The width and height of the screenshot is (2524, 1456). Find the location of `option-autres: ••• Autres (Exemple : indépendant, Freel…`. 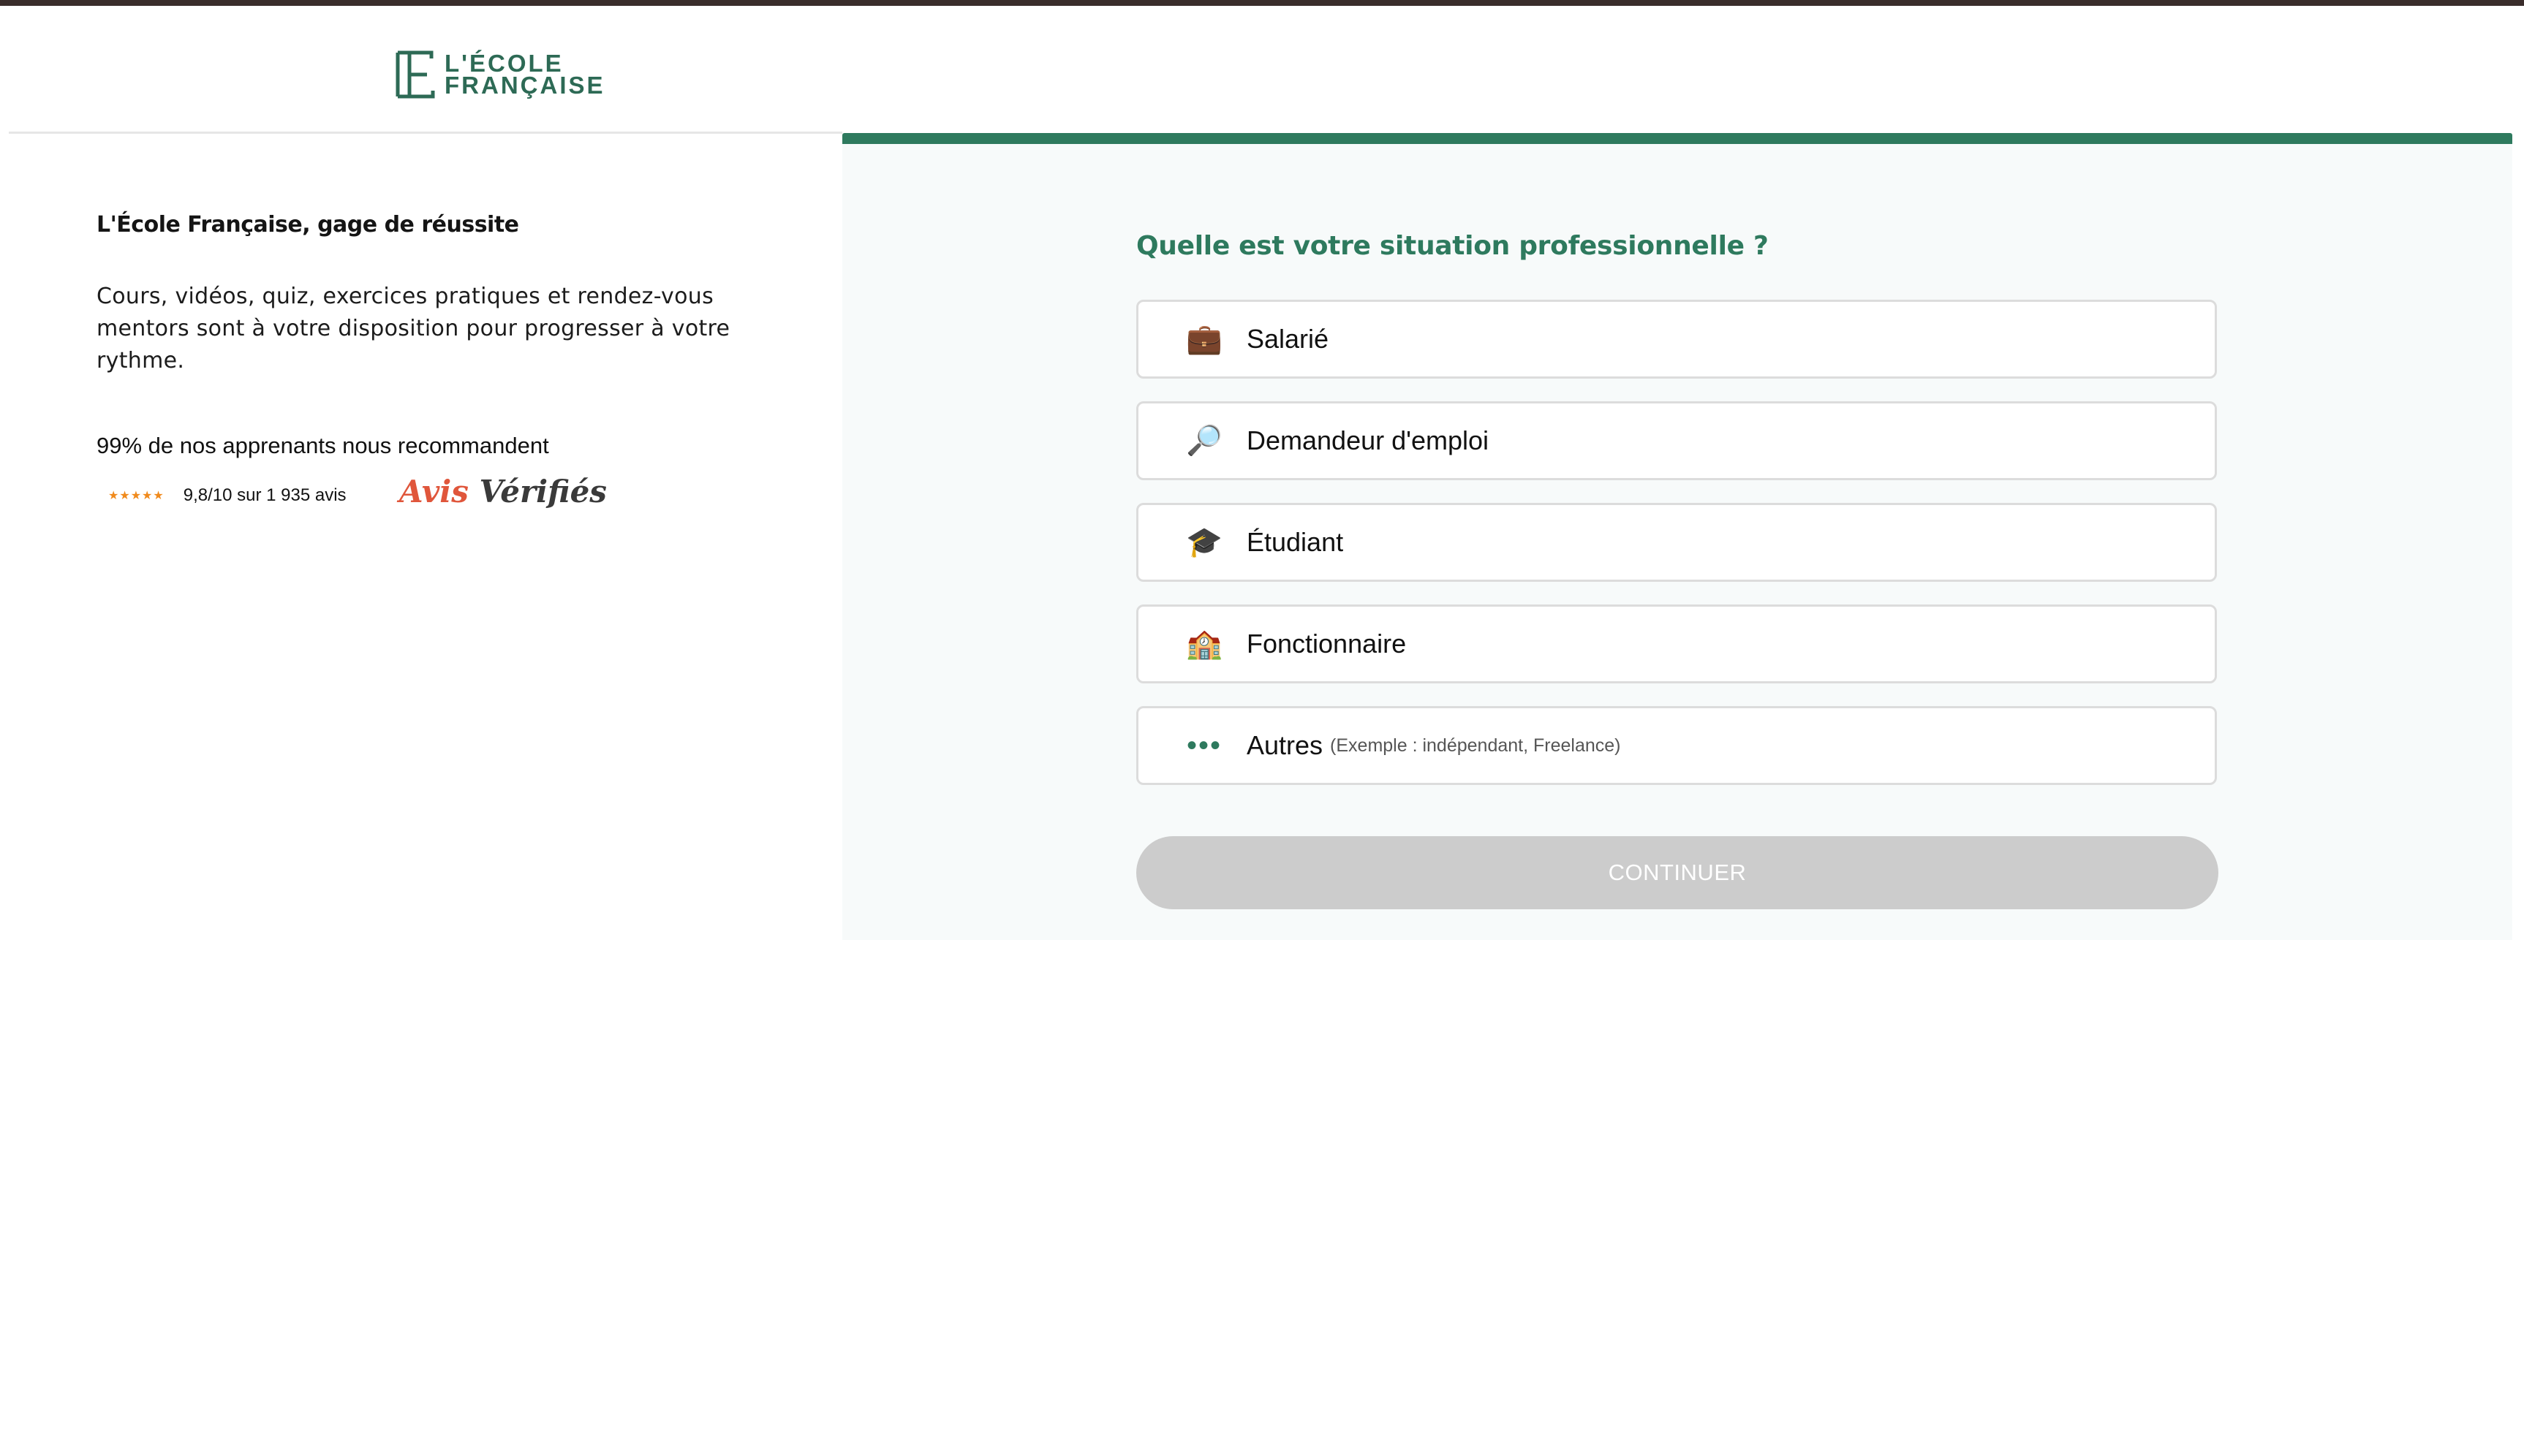

option-autres: ••• Autres (Exemple : indépendant, Freel… is located at coordinates (1676, 745).